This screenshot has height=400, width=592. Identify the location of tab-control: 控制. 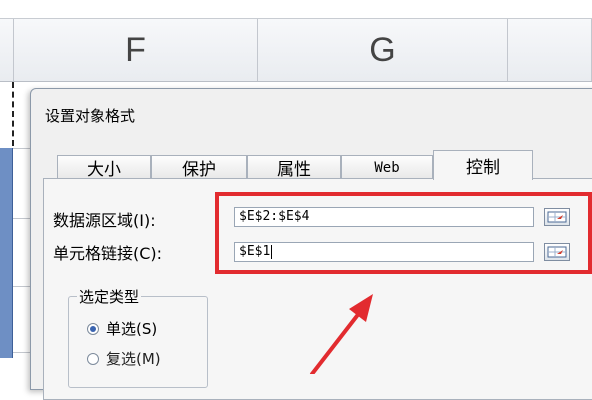
(483, 165).